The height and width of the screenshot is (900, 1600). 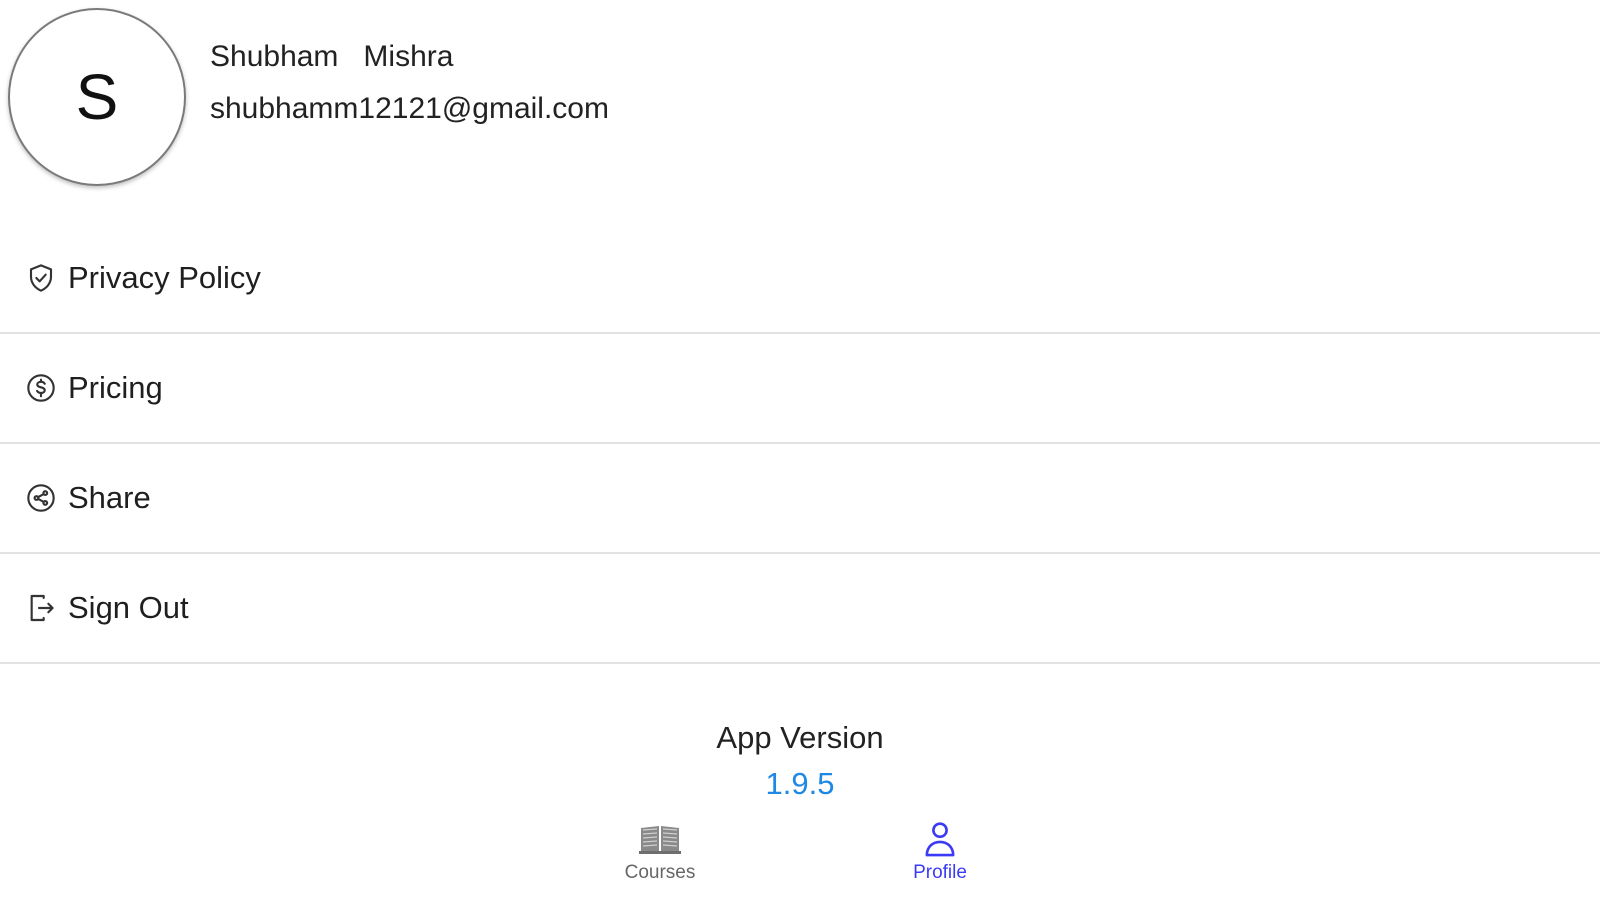 What do you see at coordinates (800, 499) in the screenshot?
I see `menu-item-share: Share` at bounding box center [800, 499].